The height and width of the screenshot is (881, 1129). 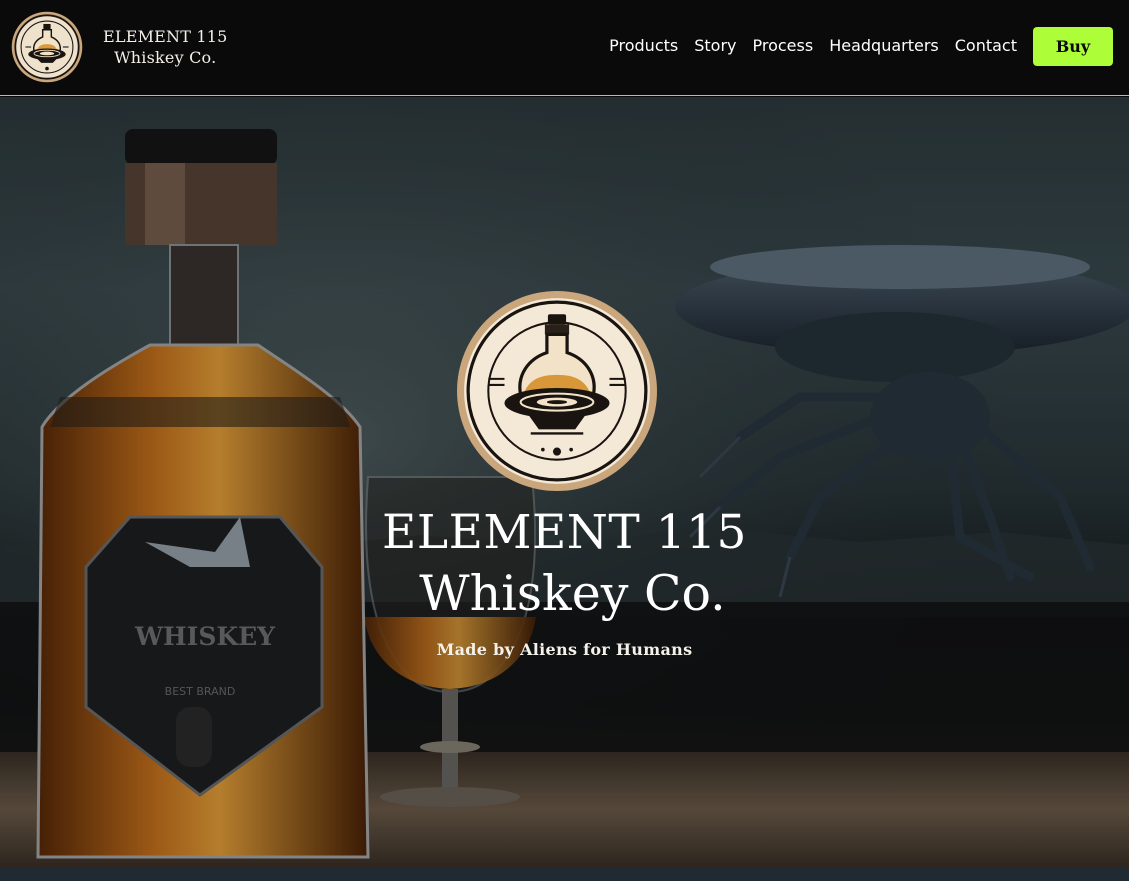 I want to click on hero-title-line-1: ELEMENT 115, so click(x=564, y=532).